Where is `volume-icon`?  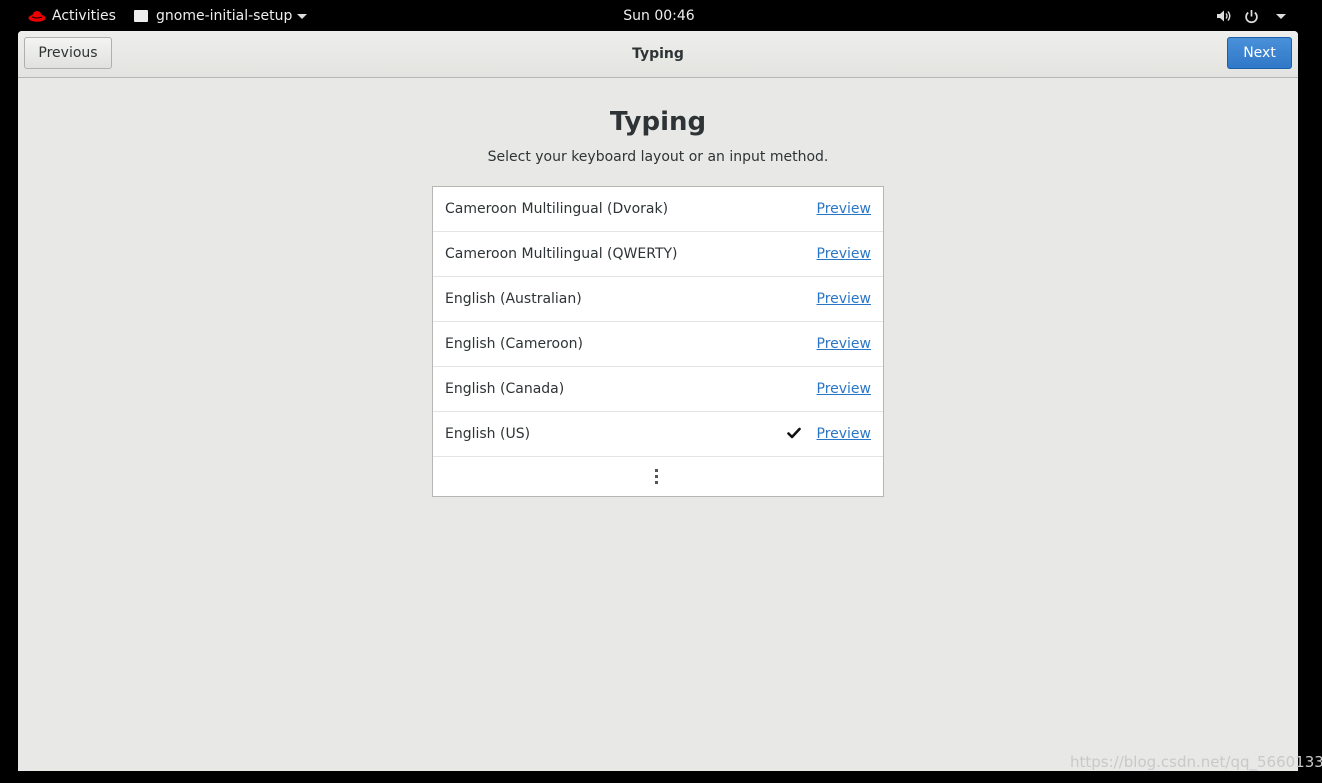
volume-icon is located at coordinates (1224, 16).